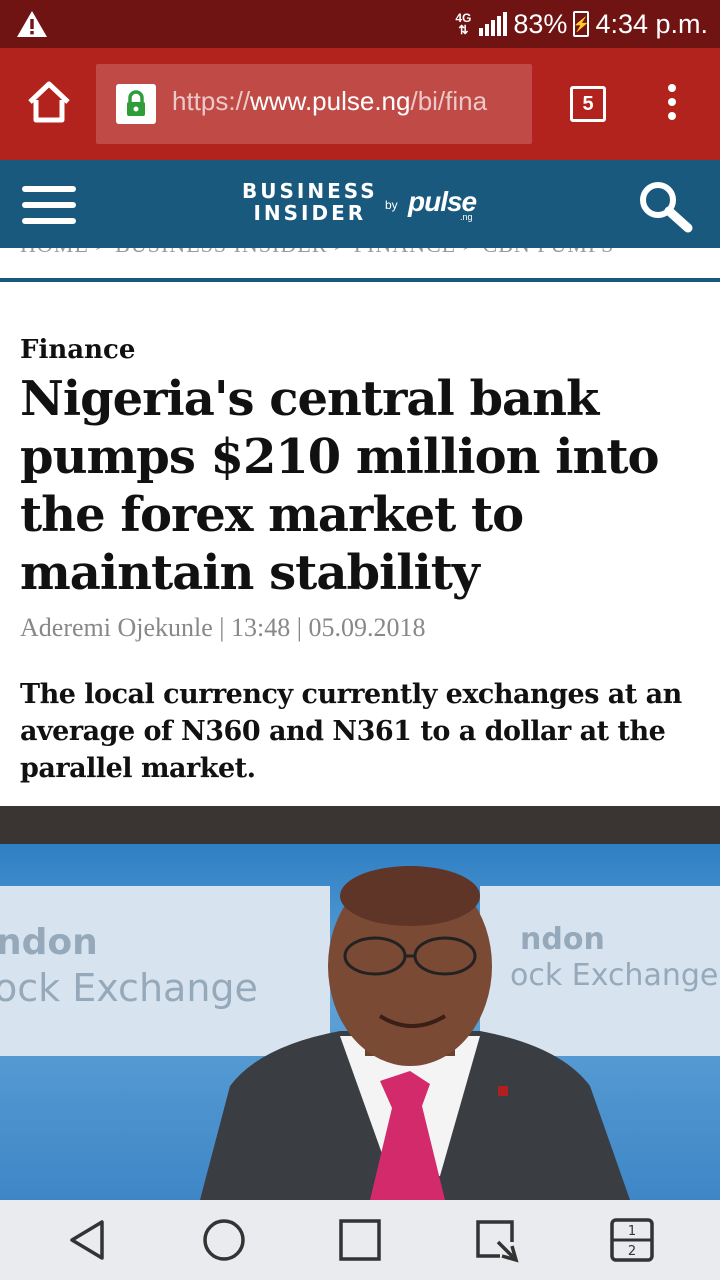  What do you see at coordinates (496, 1240) in the screenshot?
I see `capture-icon` at bounding box center [496, 1240].